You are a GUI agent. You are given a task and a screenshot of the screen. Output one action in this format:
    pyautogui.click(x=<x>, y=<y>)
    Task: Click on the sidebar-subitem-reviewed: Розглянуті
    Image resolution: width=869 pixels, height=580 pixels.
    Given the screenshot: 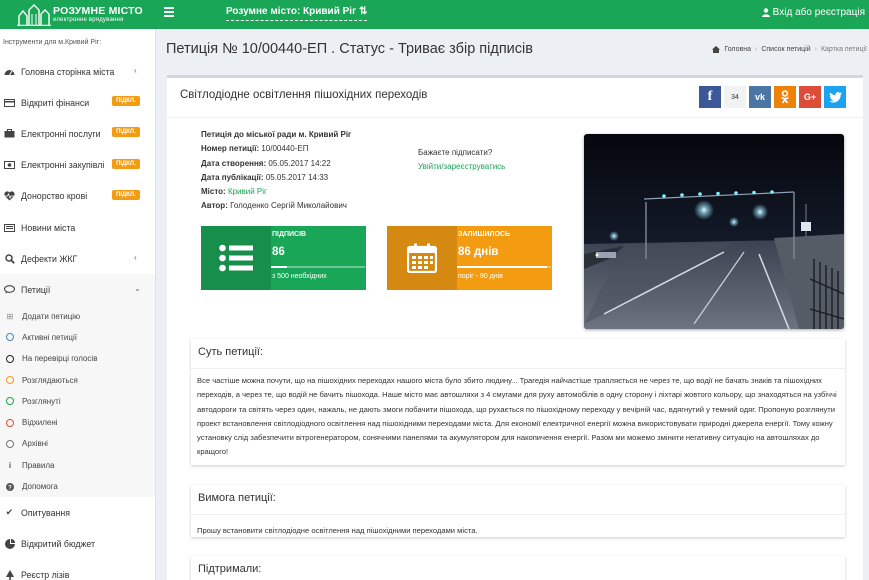 What is the action you would take?
    pyautogui.click(x=77, y=401)
    